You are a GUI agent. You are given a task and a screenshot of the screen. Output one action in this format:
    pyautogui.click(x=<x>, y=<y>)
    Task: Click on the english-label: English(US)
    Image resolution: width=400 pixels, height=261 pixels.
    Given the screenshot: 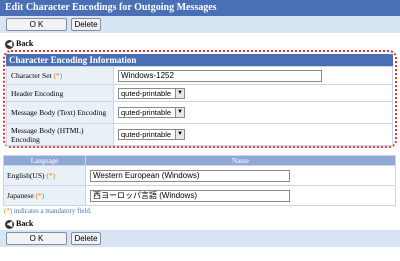 What is the action you would take?
    pyautogui.click(x=26, y=175)
    